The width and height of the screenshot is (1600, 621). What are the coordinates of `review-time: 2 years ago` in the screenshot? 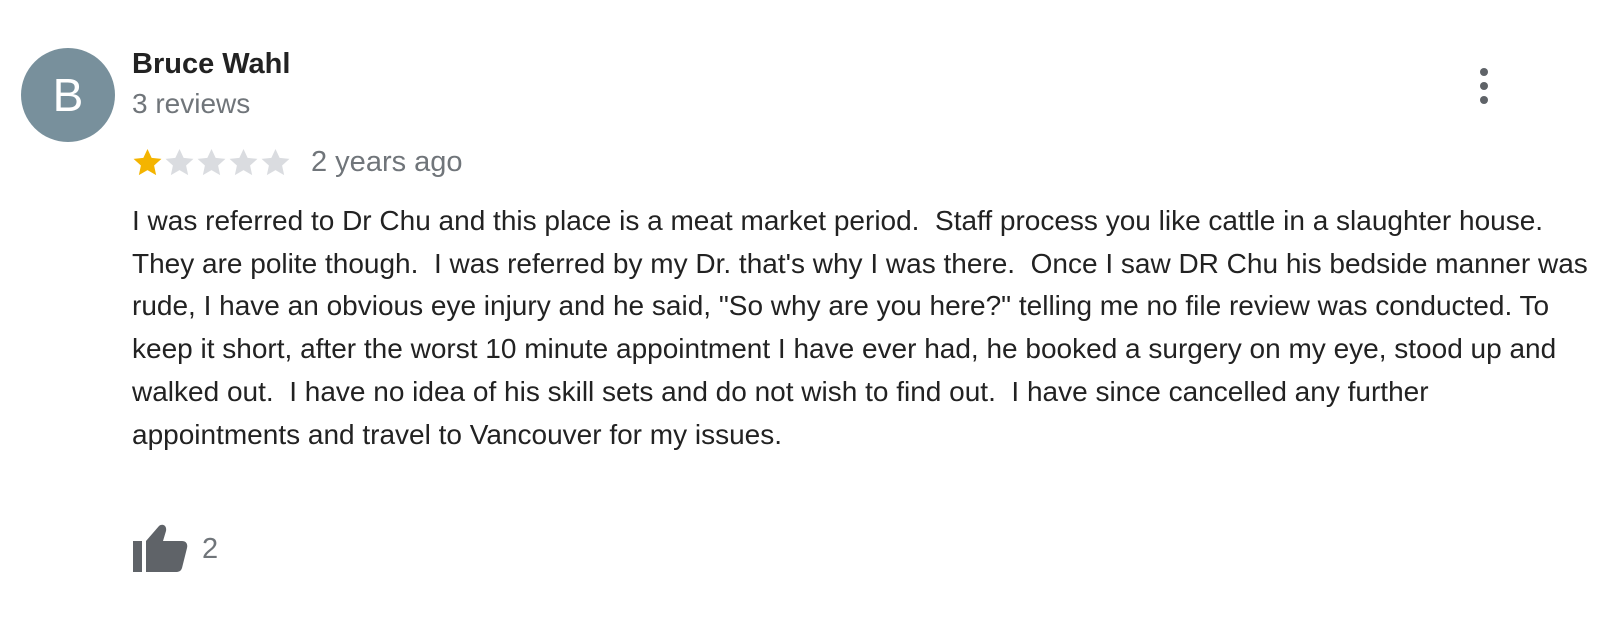 It's located at (387, 161).